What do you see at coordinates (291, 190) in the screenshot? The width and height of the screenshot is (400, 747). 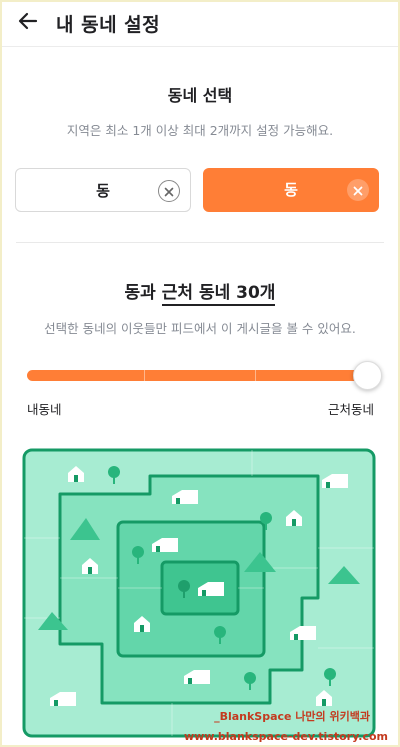 I see `neighborhood-chip-2-selected: 동` at bounding box center [291, 190].